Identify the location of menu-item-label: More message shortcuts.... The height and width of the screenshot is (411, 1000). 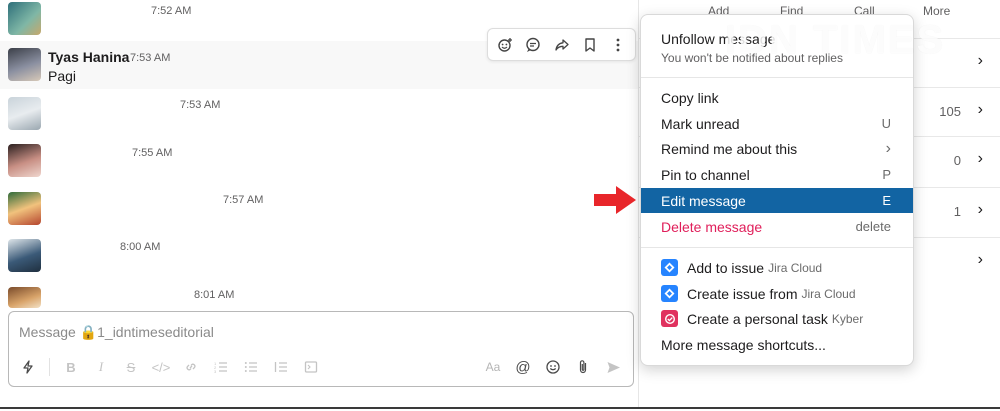
(743, 344).